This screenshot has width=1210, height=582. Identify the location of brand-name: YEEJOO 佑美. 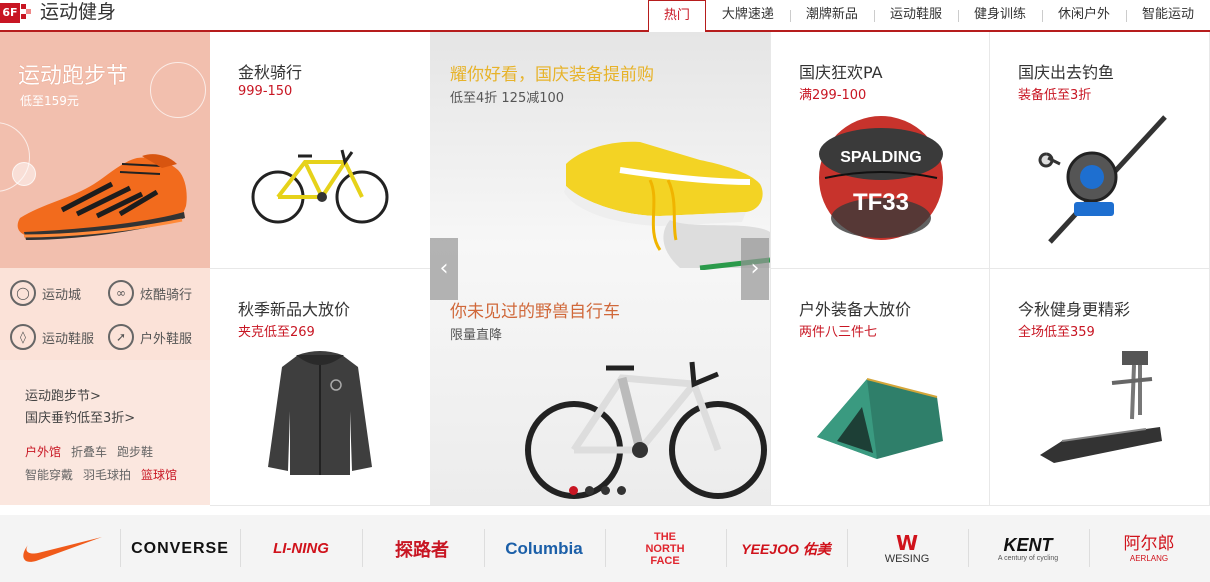
(786, 548).